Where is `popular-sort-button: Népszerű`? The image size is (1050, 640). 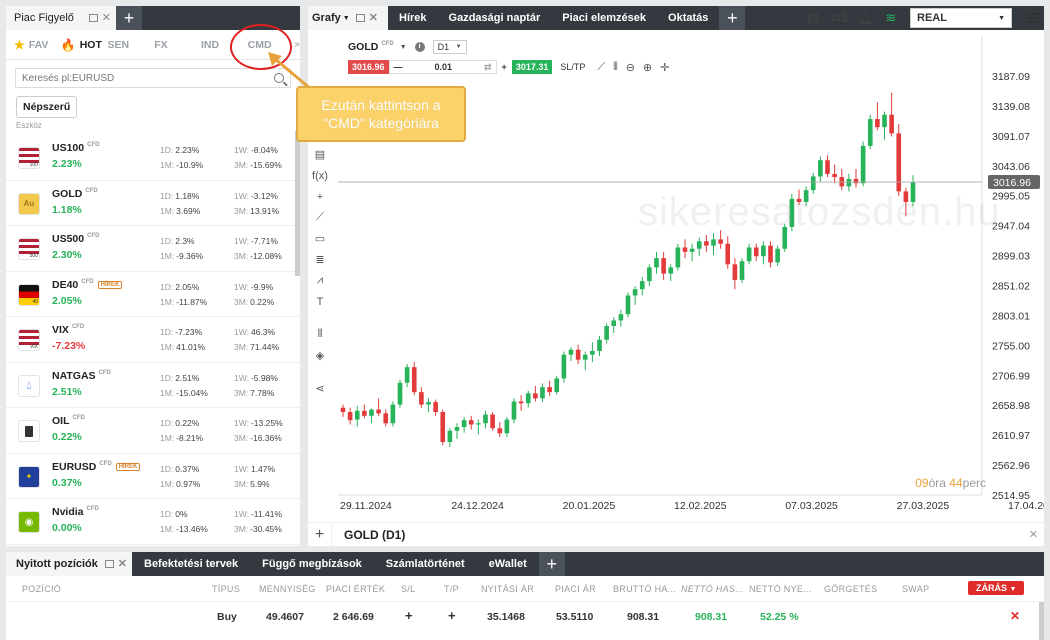 popular-sort-button: Népszerű is located at coordinates (47, 107).